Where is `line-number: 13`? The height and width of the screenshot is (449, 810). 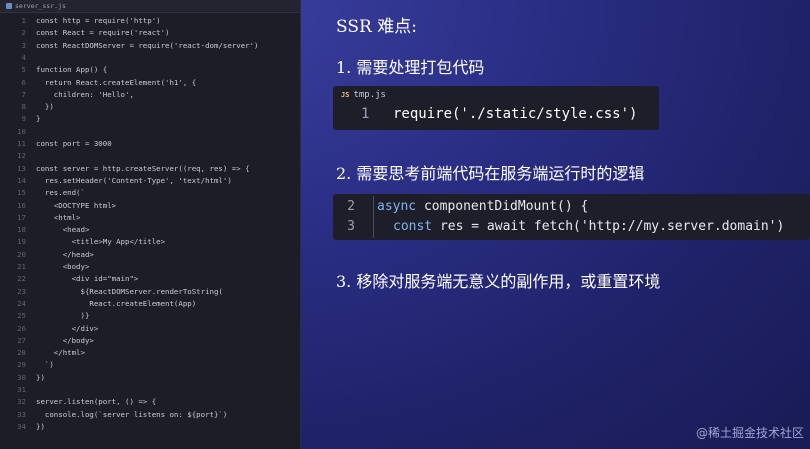 line-number: 13 is located at coordinates (21, 168).